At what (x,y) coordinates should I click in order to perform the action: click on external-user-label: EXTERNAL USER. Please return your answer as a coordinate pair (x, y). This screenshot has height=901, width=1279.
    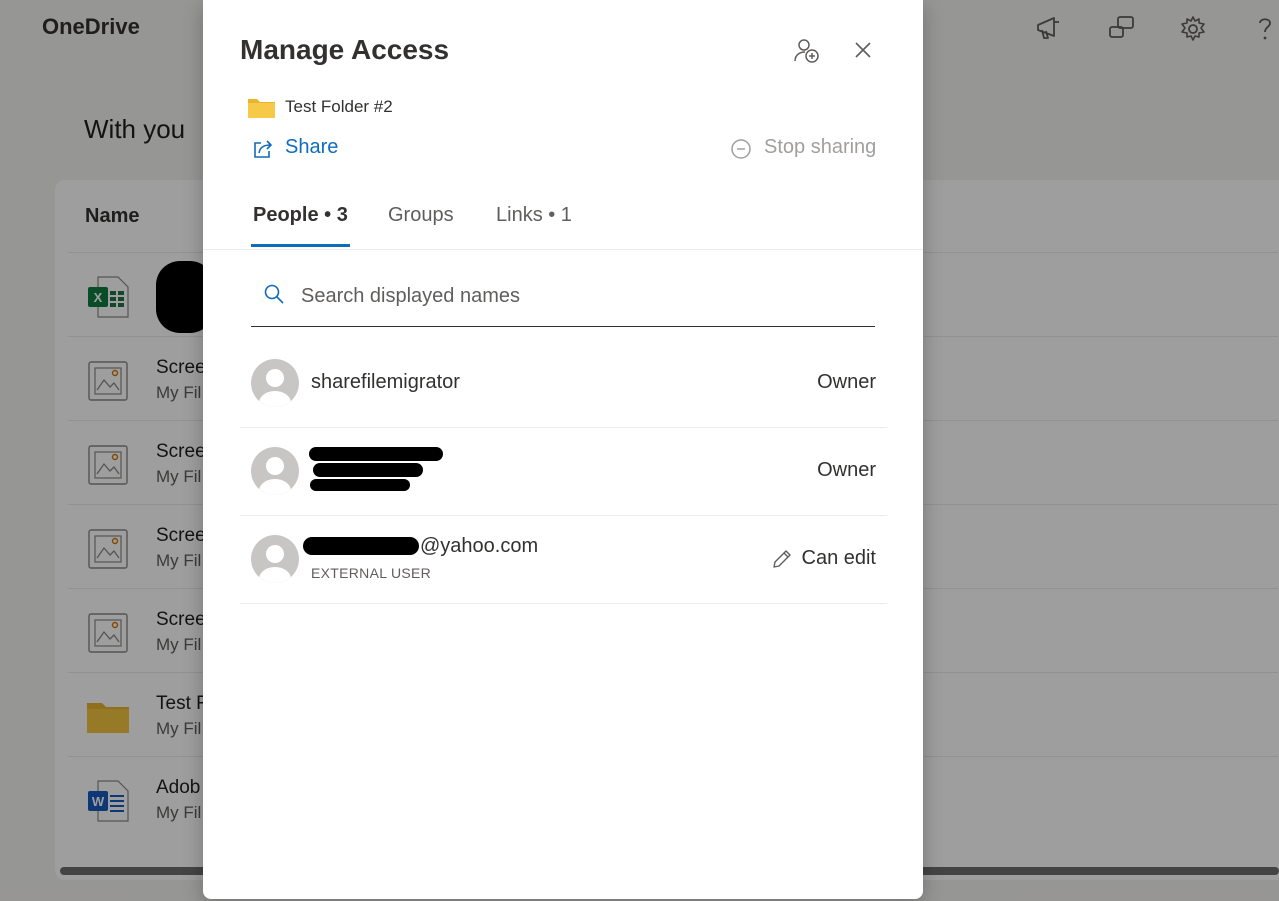
    Looking at the image, I should click on (371, 573).